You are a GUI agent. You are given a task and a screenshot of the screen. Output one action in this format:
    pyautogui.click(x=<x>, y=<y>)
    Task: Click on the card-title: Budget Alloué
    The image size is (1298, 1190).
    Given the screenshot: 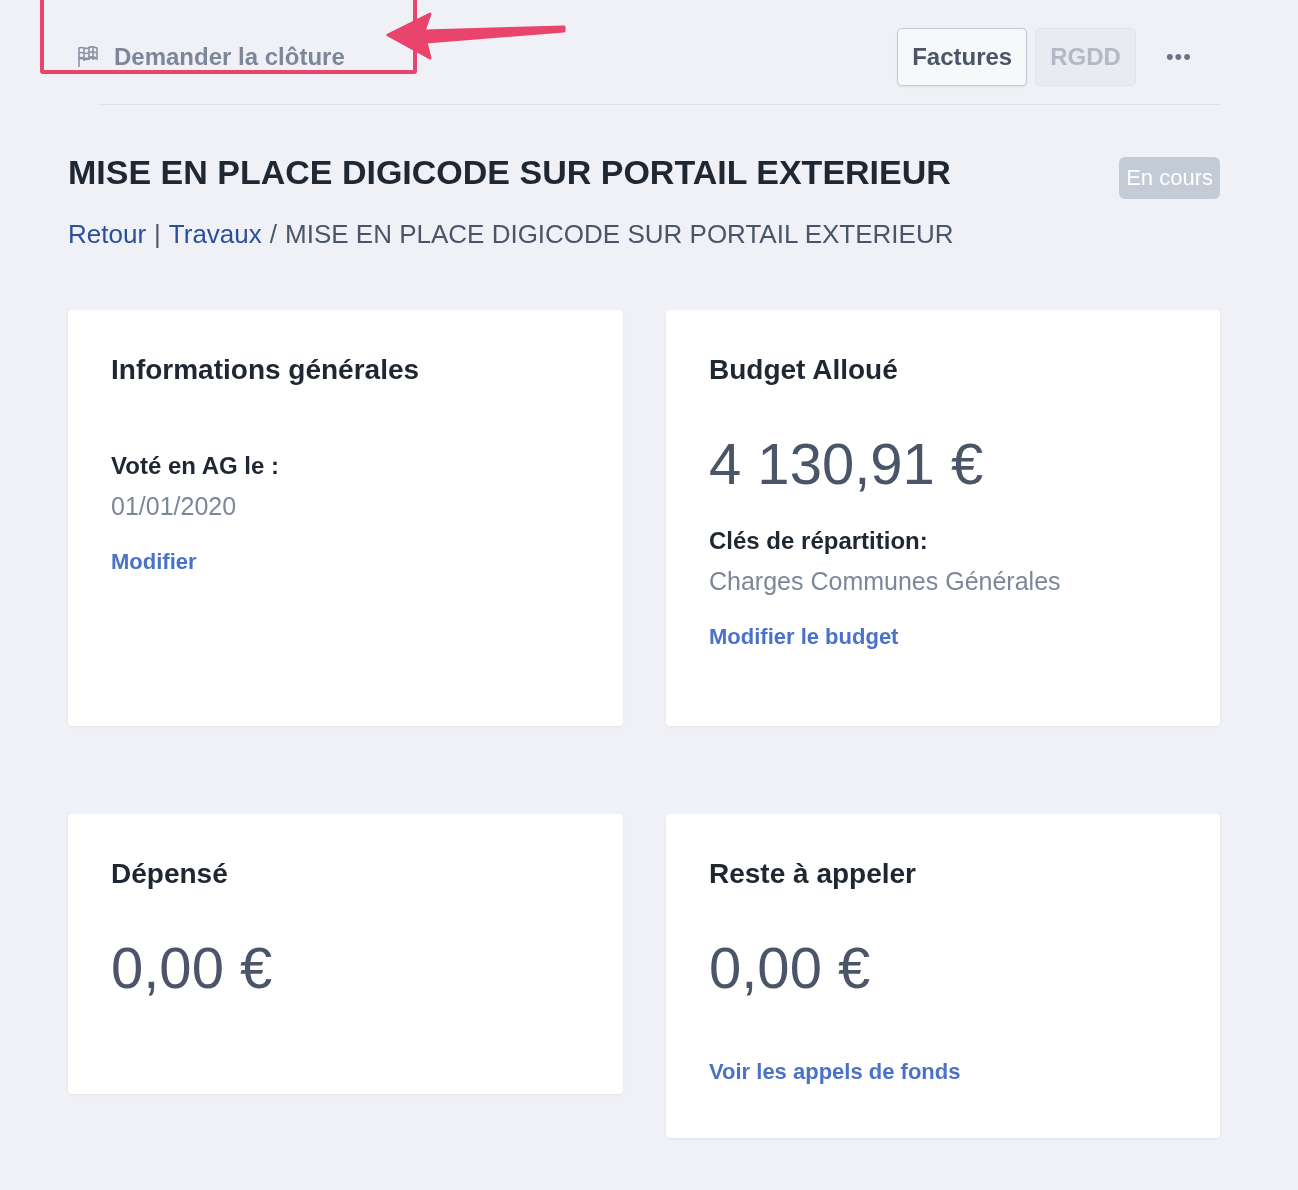 What is the action you would take?
    pyautogui.click(x=804, y=370)
    